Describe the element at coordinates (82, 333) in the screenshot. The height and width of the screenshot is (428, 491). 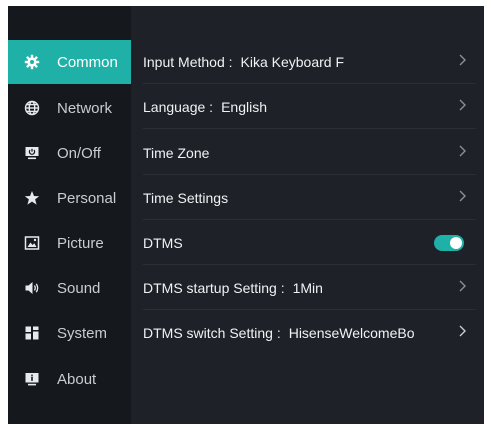
I see `sidebar-item-label: System` at that location.